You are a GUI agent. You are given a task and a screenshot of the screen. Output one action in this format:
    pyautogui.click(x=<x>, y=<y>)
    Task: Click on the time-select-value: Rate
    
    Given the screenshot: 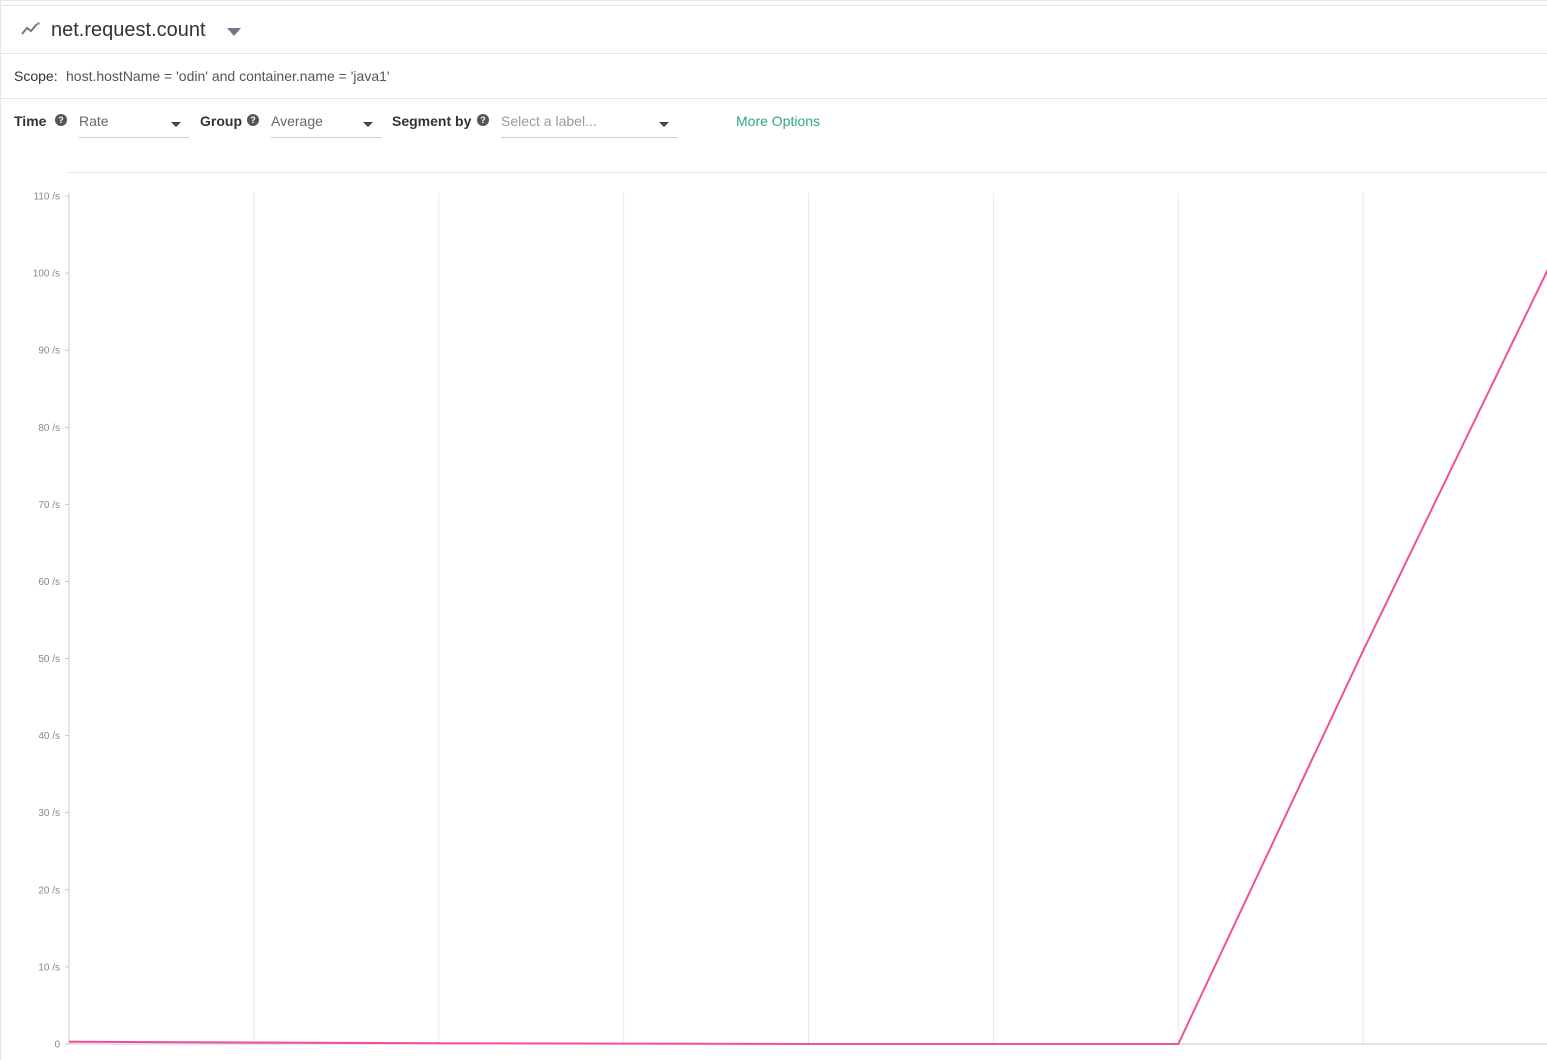 What is the action you would take?
    pyautogui.click(x=94, y=121)
    